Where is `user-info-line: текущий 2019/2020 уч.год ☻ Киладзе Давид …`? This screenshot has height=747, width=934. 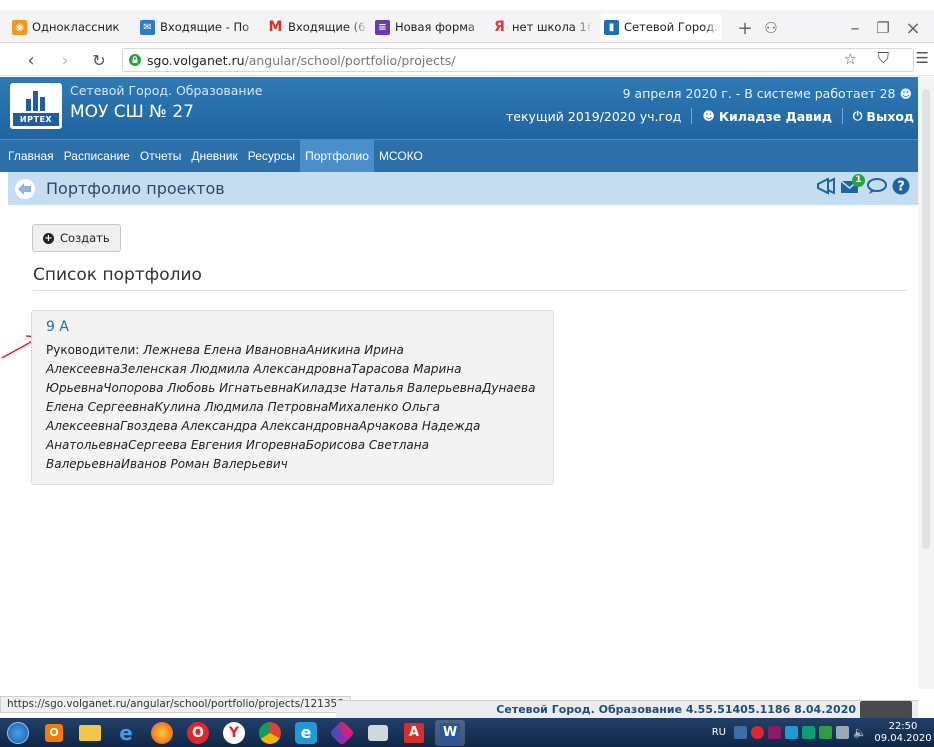
user-info-line: текущий 2019/2020 уч.год ☻ Киладзе Давид … is located at coordinates (710, 116).